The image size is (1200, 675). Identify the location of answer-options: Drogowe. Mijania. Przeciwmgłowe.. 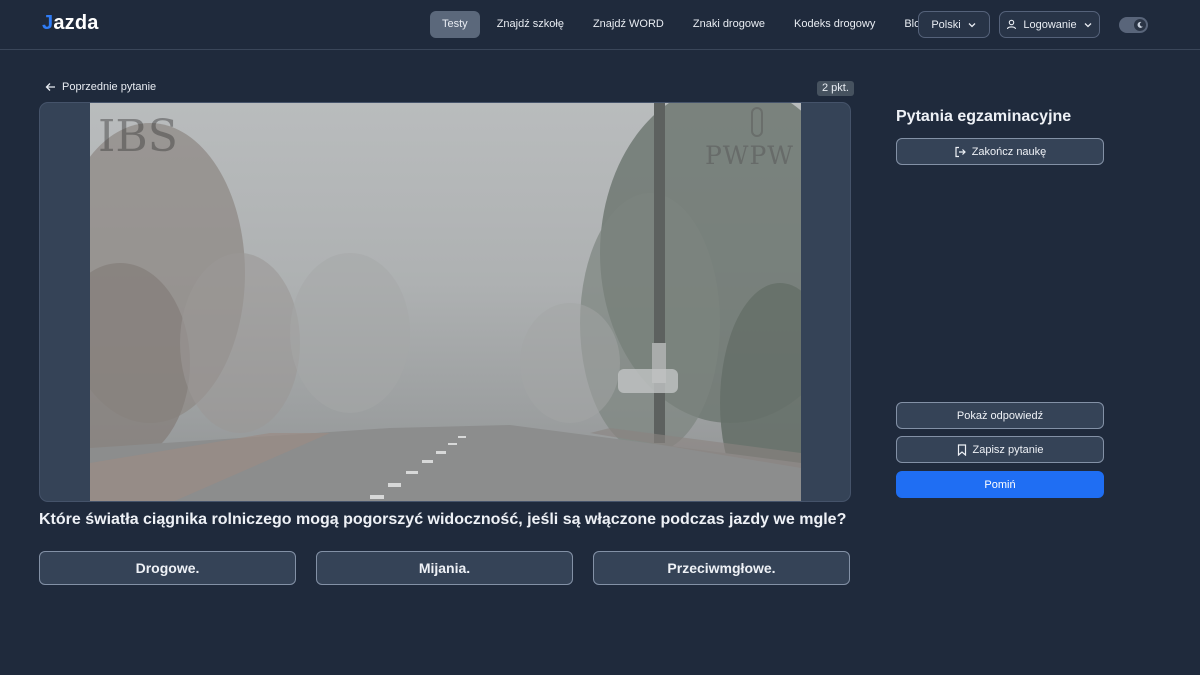
(445, 568).